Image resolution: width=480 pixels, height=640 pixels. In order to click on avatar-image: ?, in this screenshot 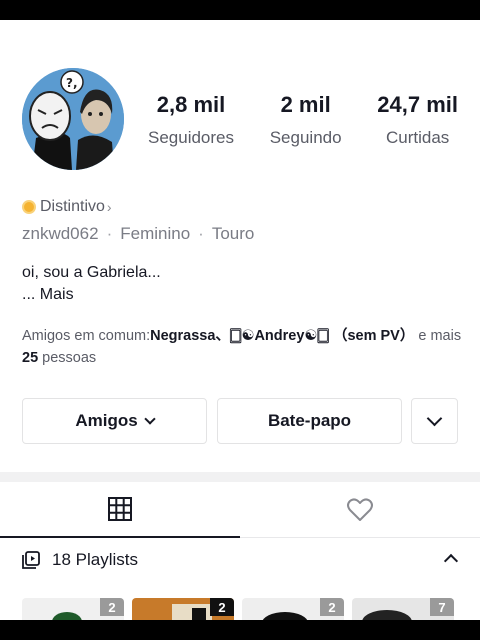, I will do `click(73, 119)`.